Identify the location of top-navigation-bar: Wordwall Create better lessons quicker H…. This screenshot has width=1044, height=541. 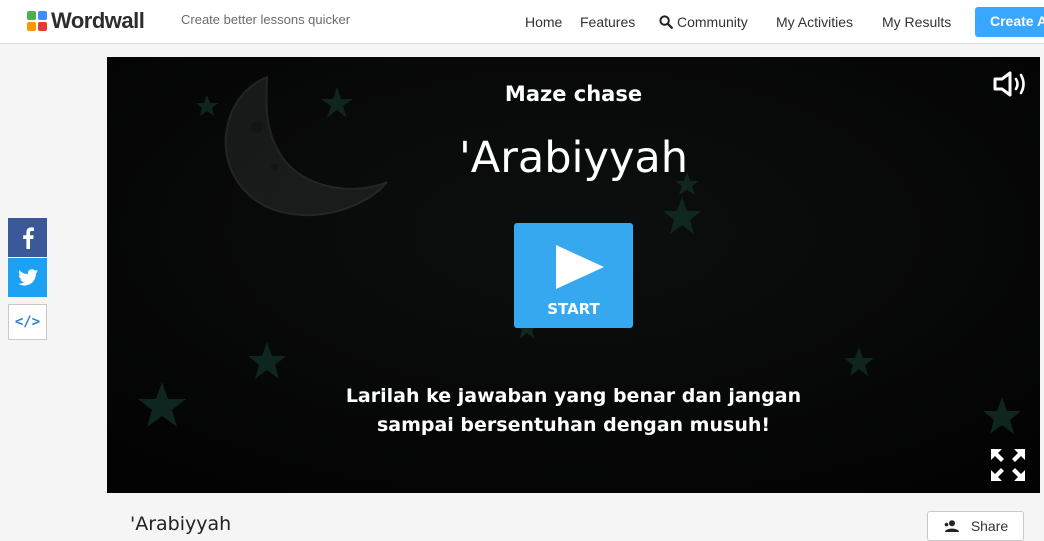
(522, 22).